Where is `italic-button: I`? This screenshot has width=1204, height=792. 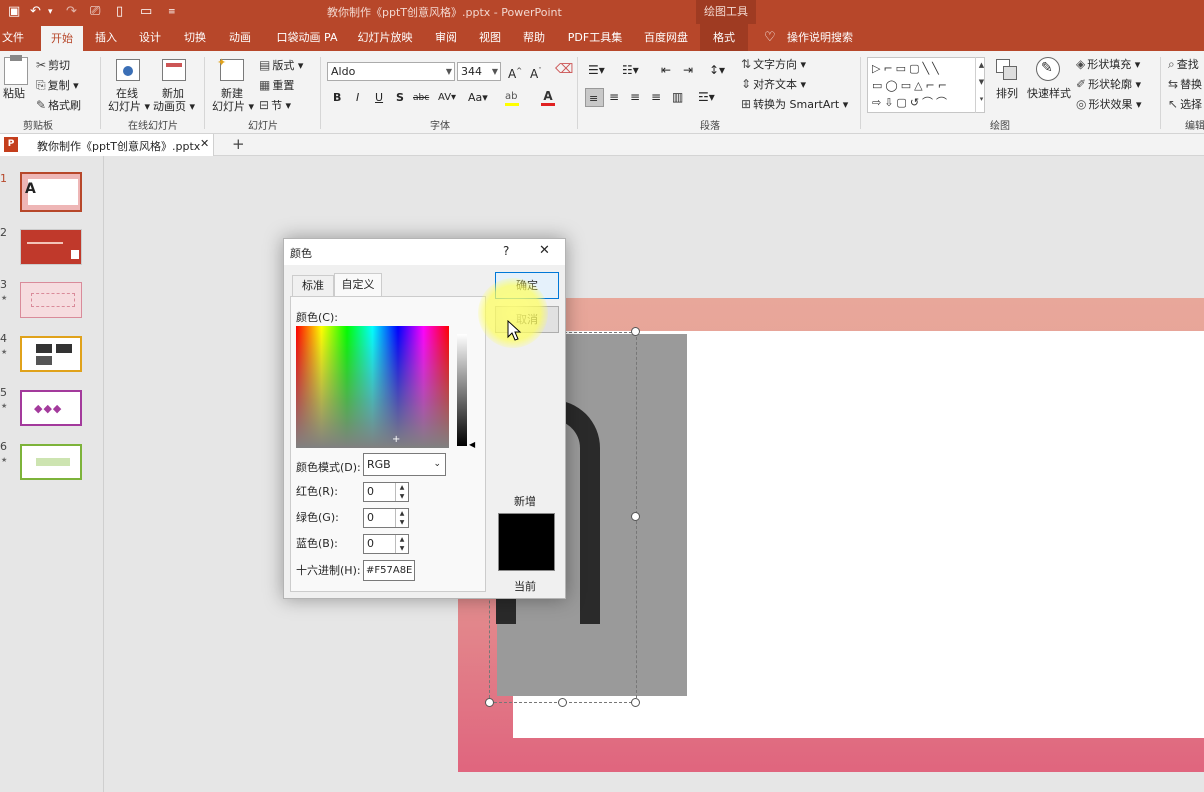
italic-button: I is located at coordinates (357, 98).